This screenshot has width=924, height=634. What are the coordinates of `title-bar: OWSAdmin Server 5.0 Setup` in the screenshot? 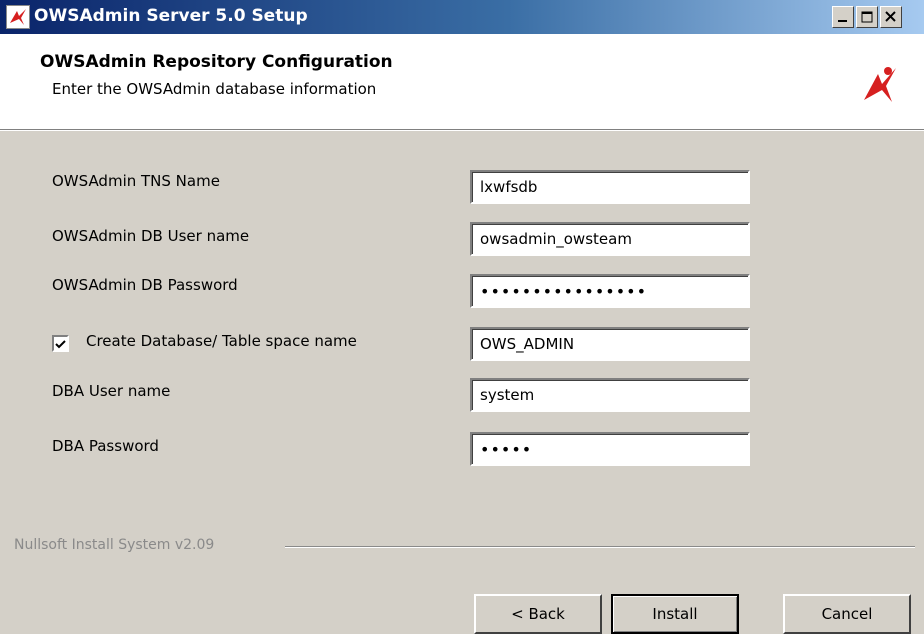 It's located at (462, 17).